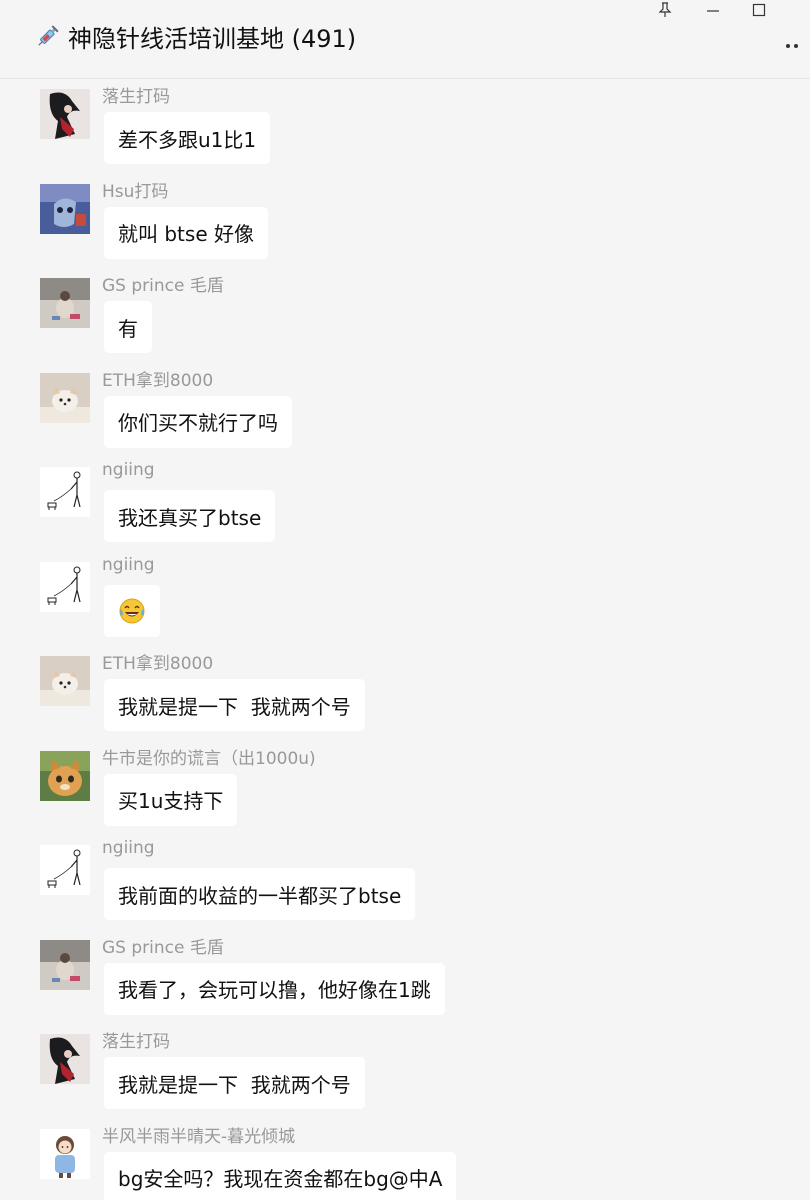  I want to click on message-bubble: 买1u支持下, so click(171, 799).